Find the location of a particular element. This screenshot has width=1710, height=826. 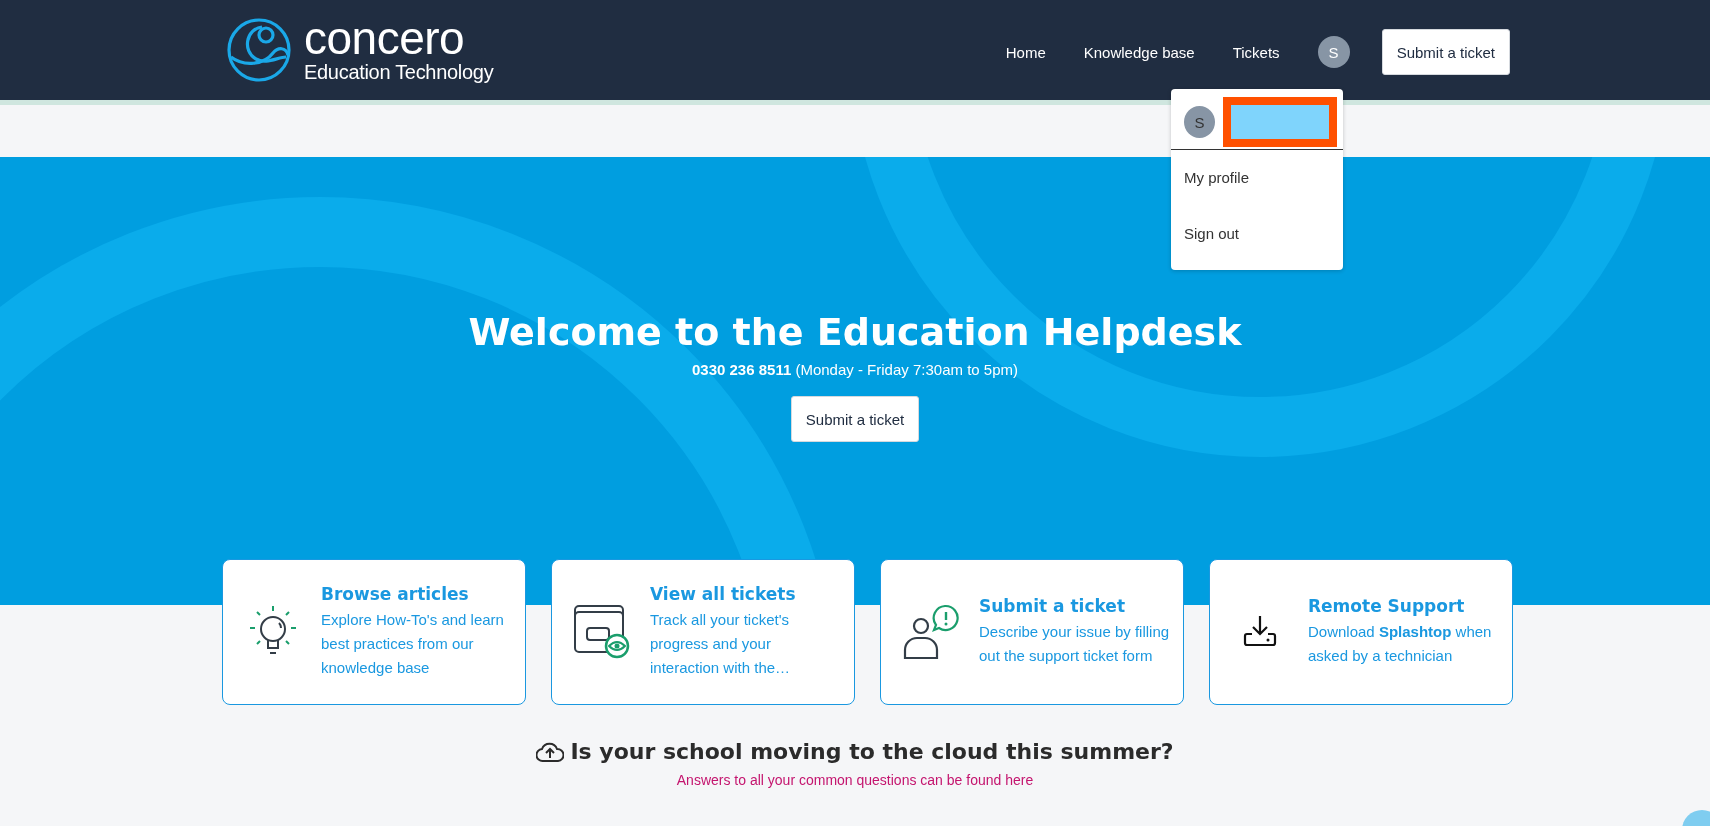

card-title: Remote Support is located at coordinates (1387, 606).